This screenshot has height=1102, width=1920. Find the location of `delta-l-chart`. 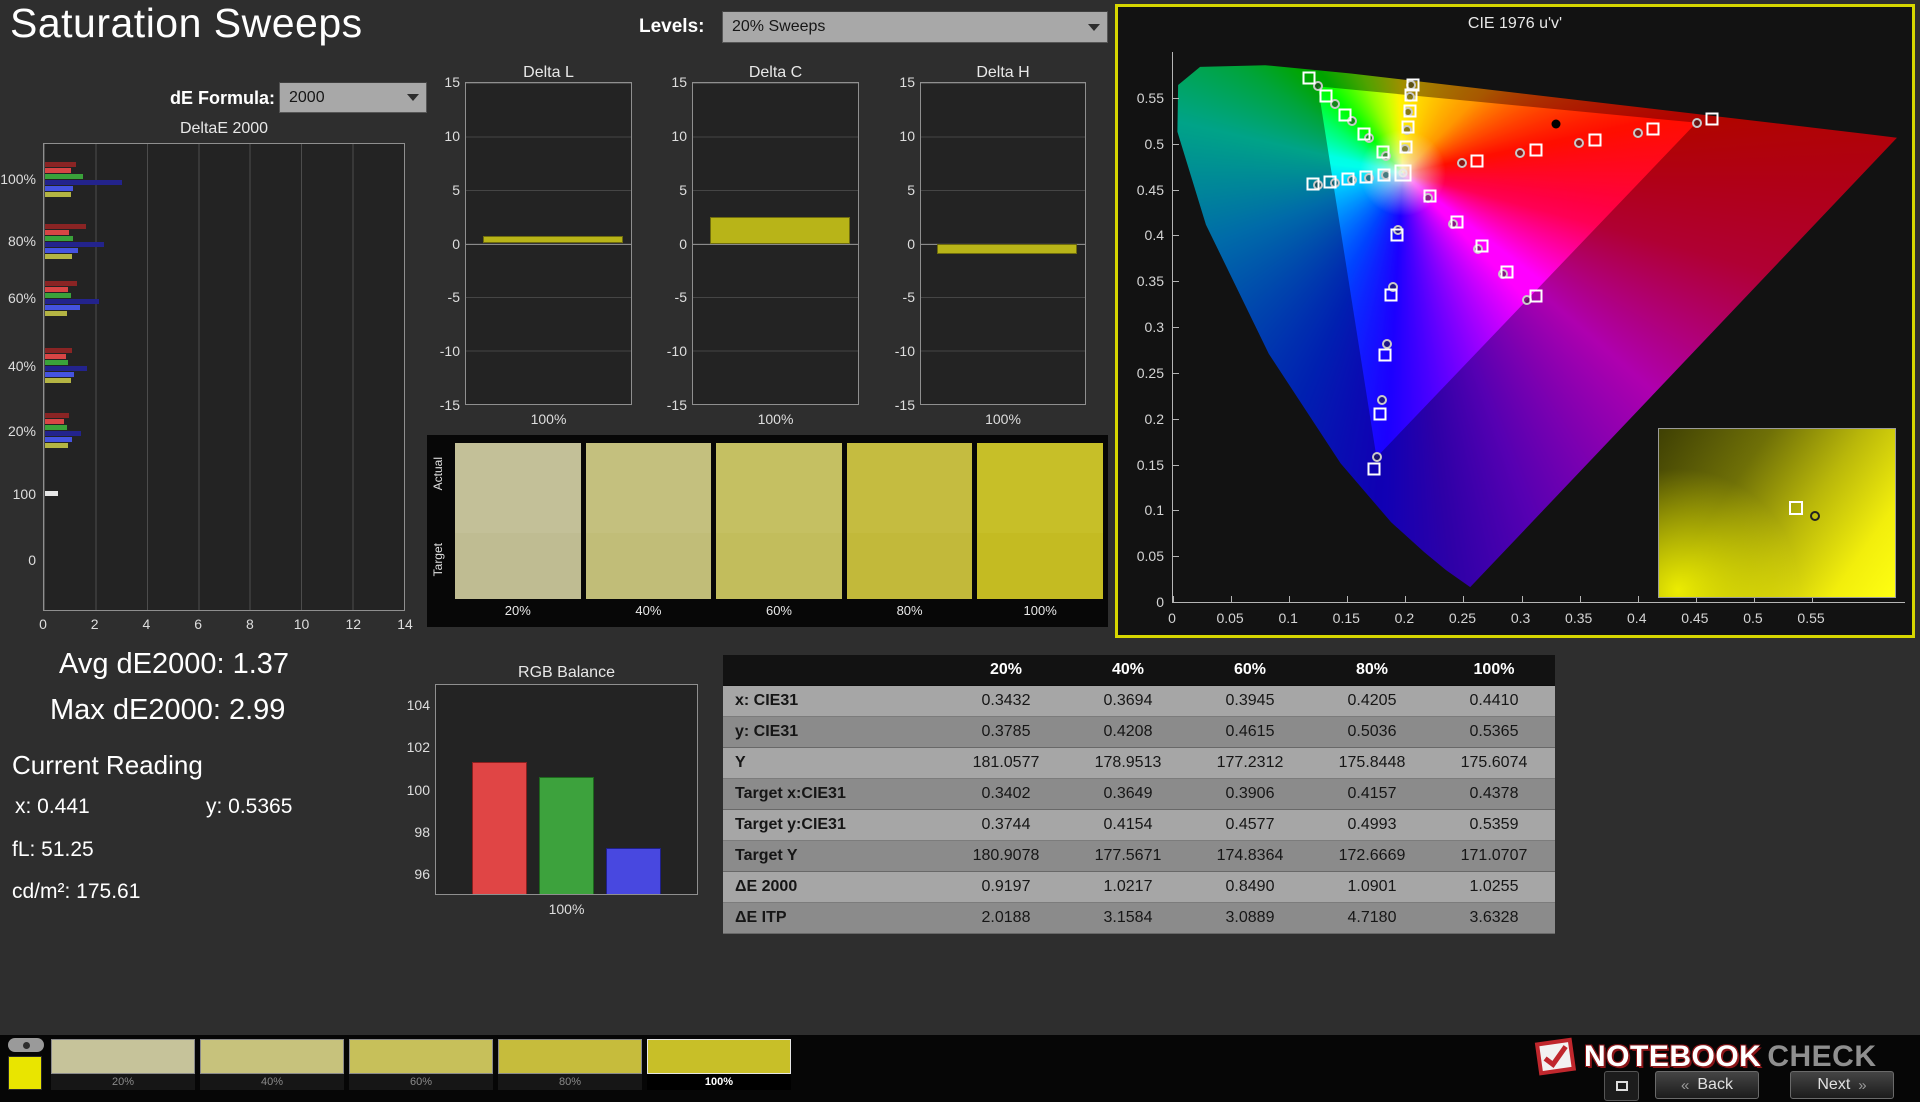

delta-l-chart is located at coordinates (548, 243).